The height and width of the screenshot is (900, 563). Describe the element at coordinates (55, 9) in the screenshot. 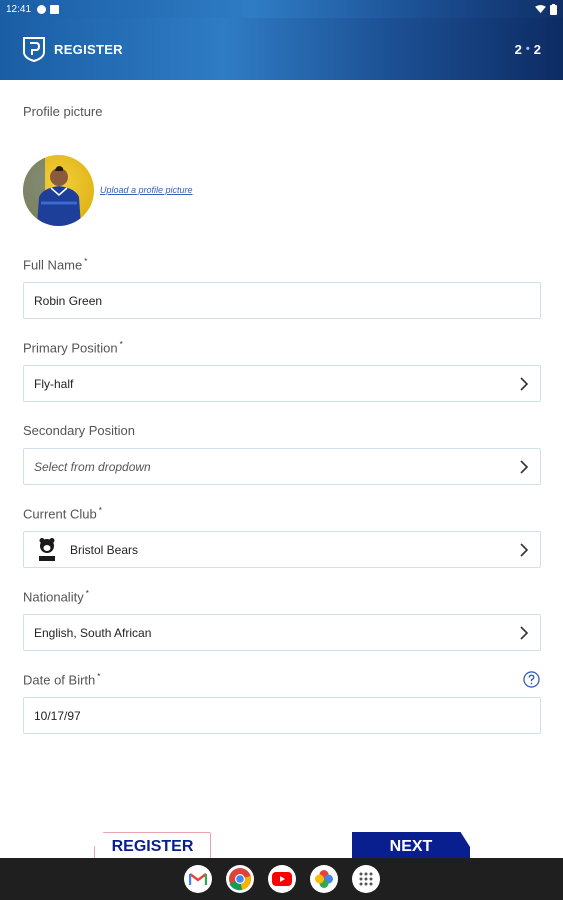

I see `status-sd-icon` at that location.